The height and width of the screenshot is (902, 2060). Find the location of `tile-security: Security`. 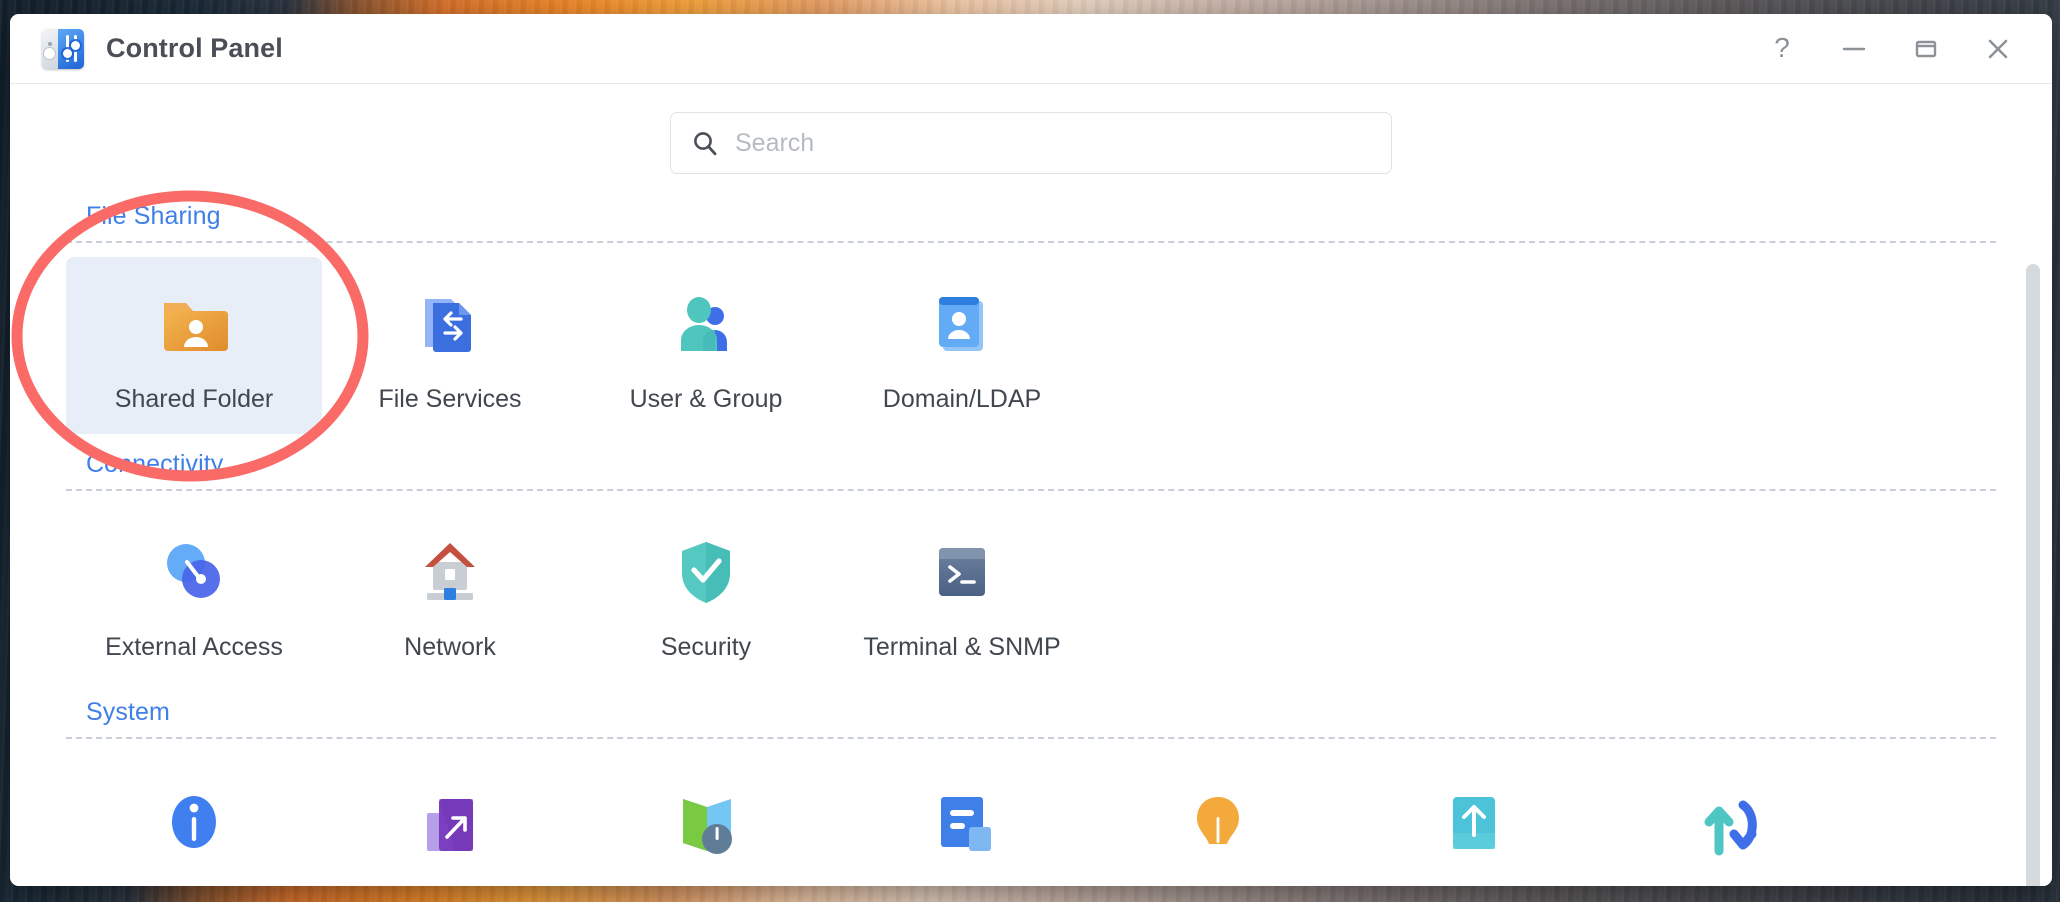

tile-security: Security is located at coordinates (706, 593).